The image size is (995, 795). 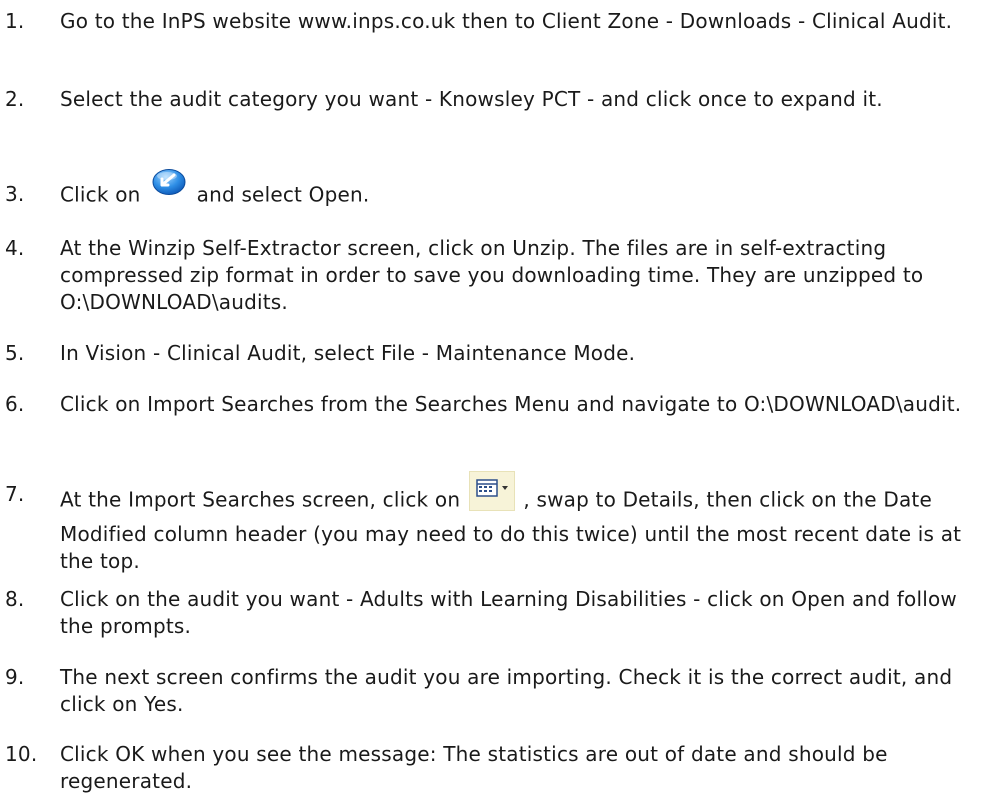 What do you see at coordinates (491, 491) in the screenshot?
I see `views-menu-icon` at bounding box center [491, 491].